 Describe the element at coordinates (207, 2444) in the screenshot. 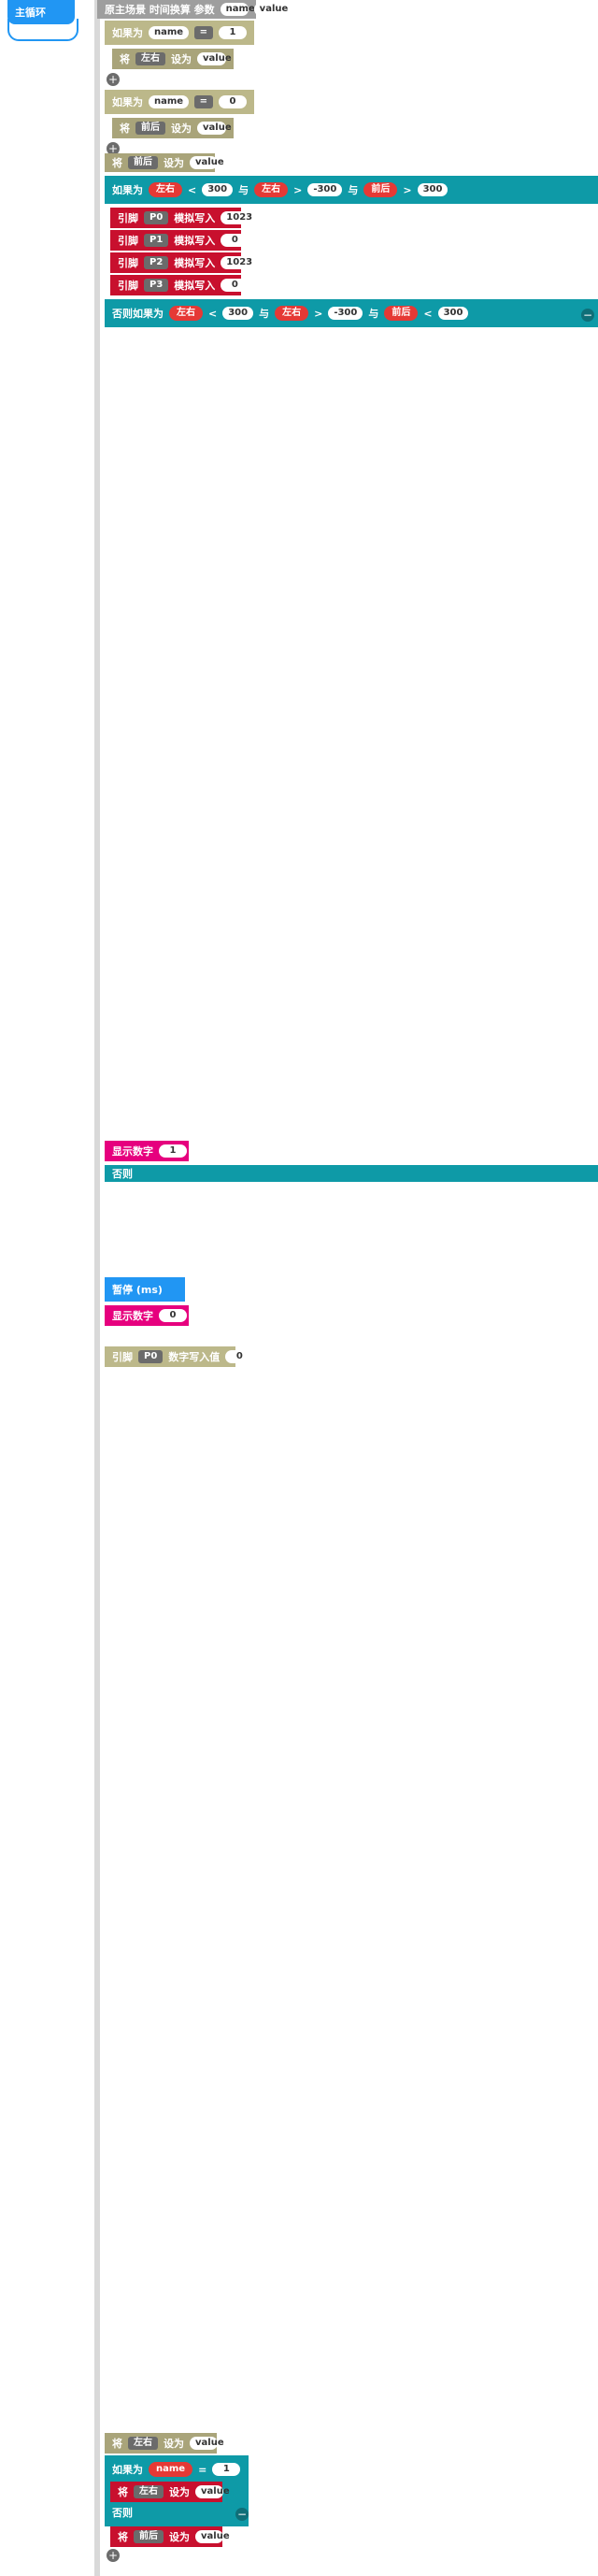

I see `bottom-value: value` at that location.